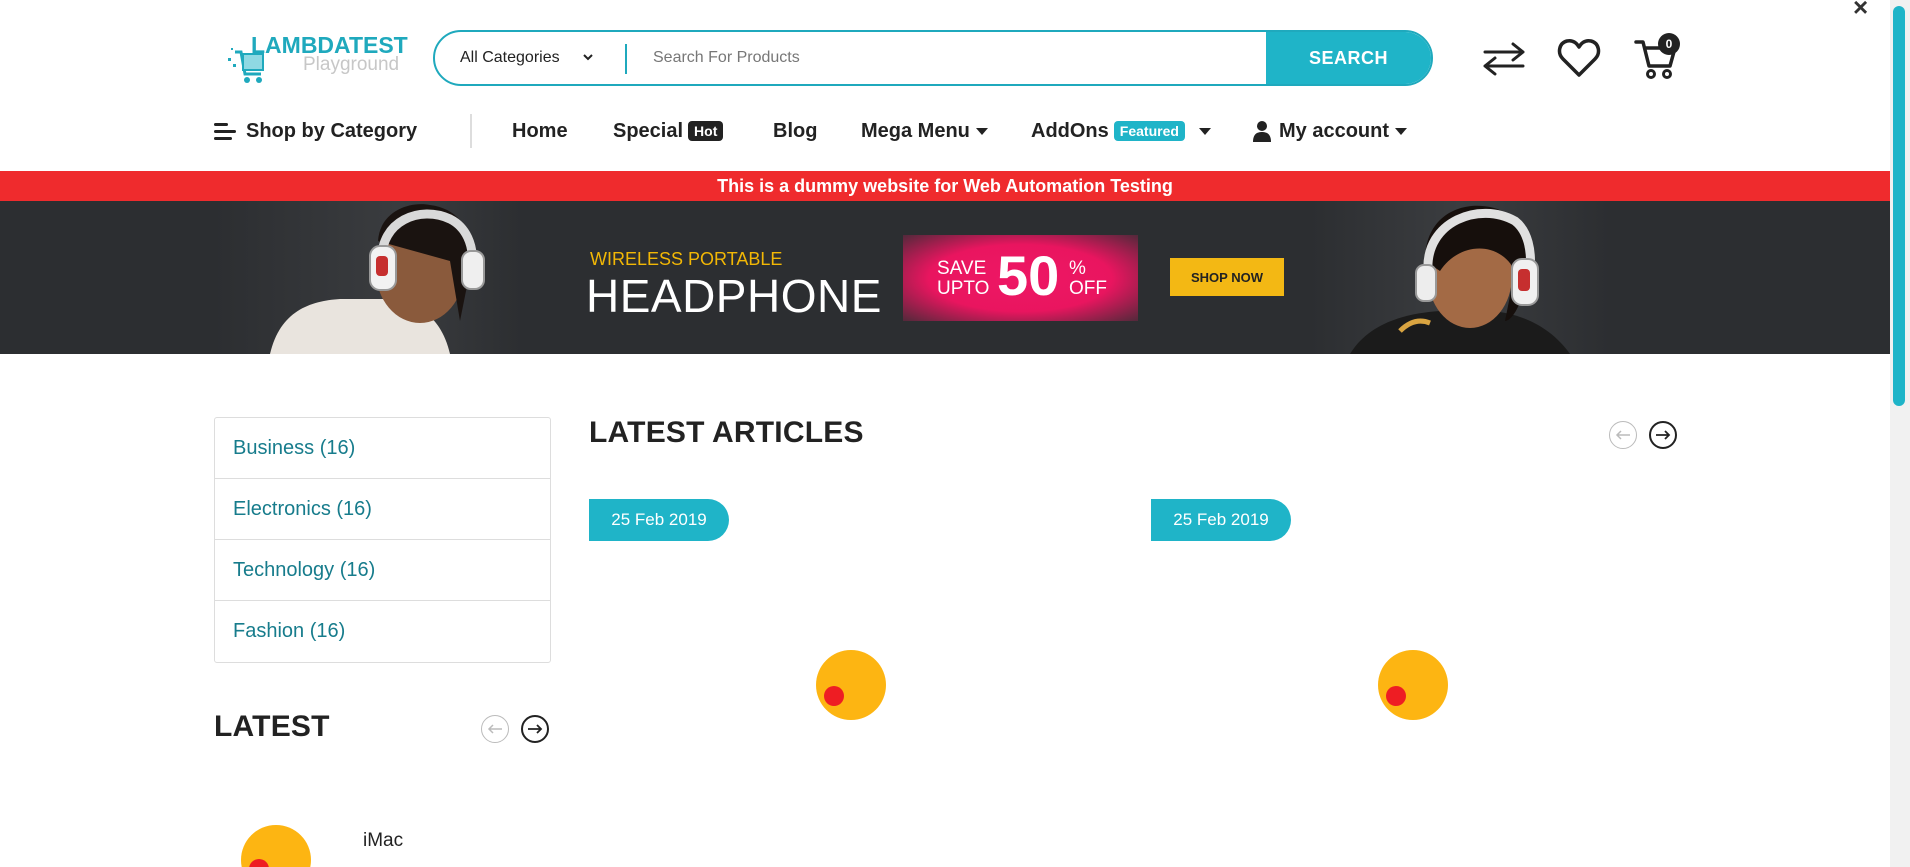 This screenshot has height=867, width=1910. Describe the element at coordinates (734, 296) in the screenshot. I see `banner-title: HEADPHONE` at that location.